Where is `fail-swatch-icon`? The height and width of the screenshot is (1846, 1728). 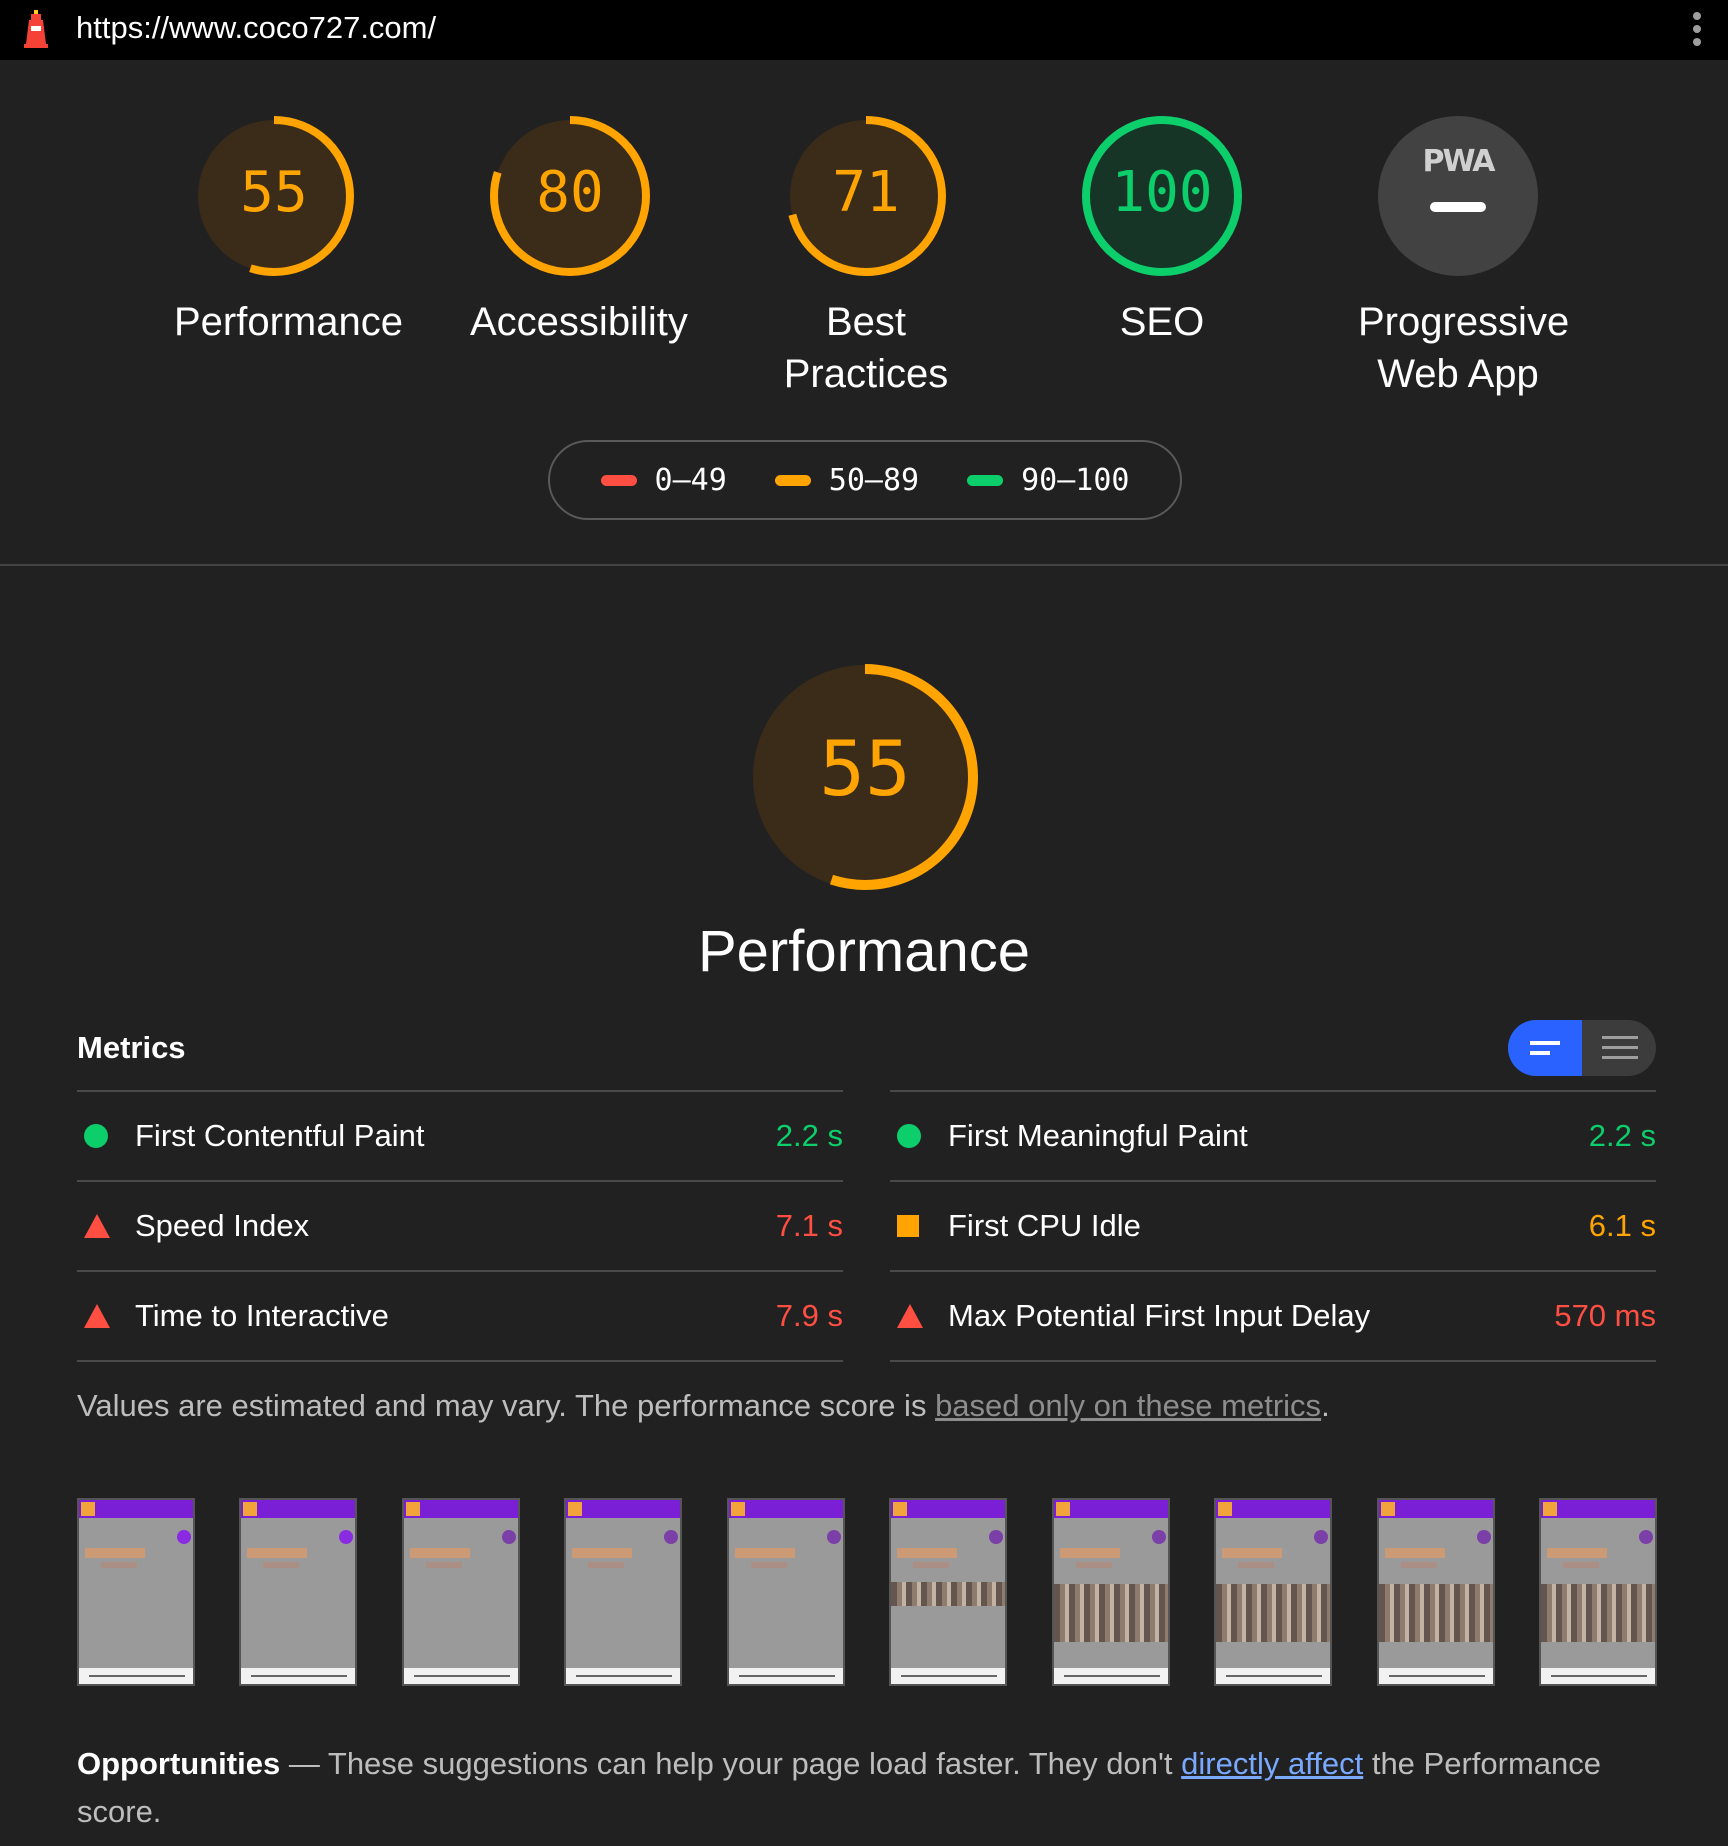
fail-swatch-icon is located at coordinates (618, 480).